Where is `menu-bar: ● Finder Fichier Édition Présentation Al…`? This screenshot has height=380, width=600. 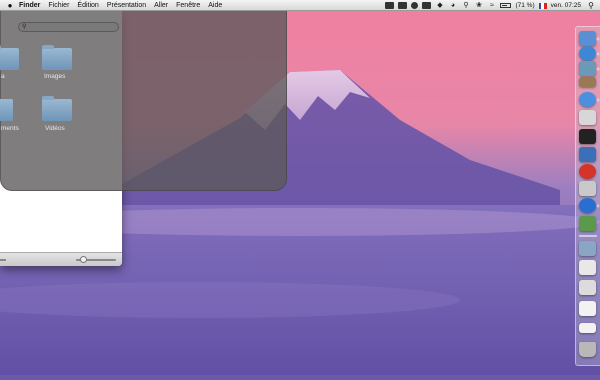
menu-bar: ● Finder Fichier Édition Présentation Al… is located at coordinates (300, 5).